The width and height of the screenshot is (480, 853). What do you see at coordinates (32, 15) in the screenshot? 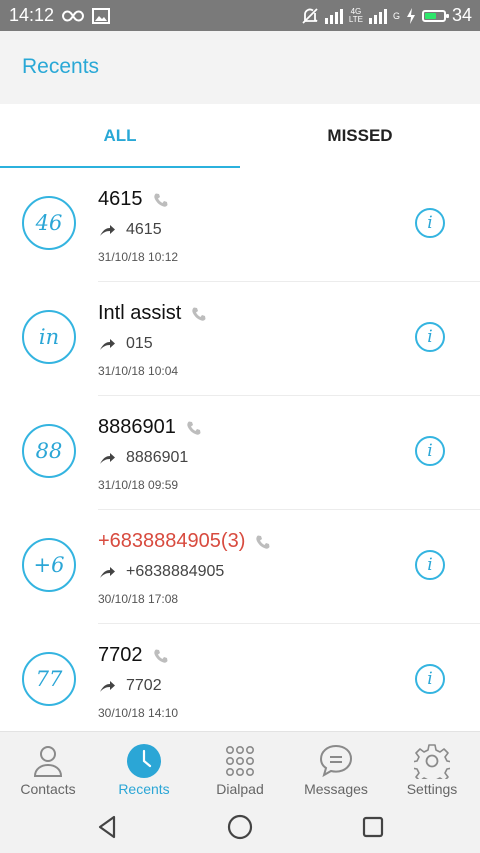
I see `status-time: 14:12` at bounding box center [32, 15].